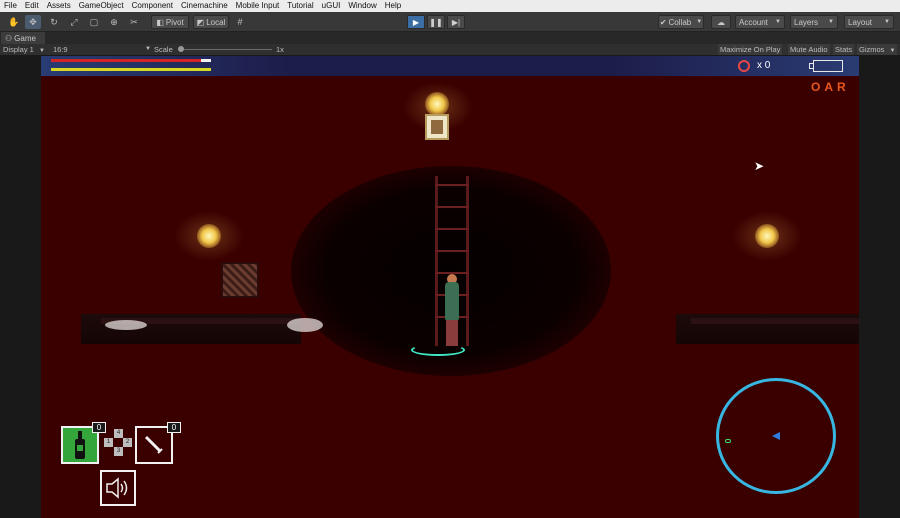  I want to click on tab-game-label: Game, so click(25, 38).